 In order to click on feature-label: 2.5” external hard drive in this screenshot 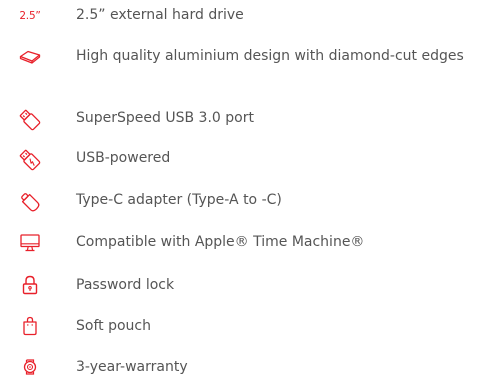, I will do `click(160, 15)`.